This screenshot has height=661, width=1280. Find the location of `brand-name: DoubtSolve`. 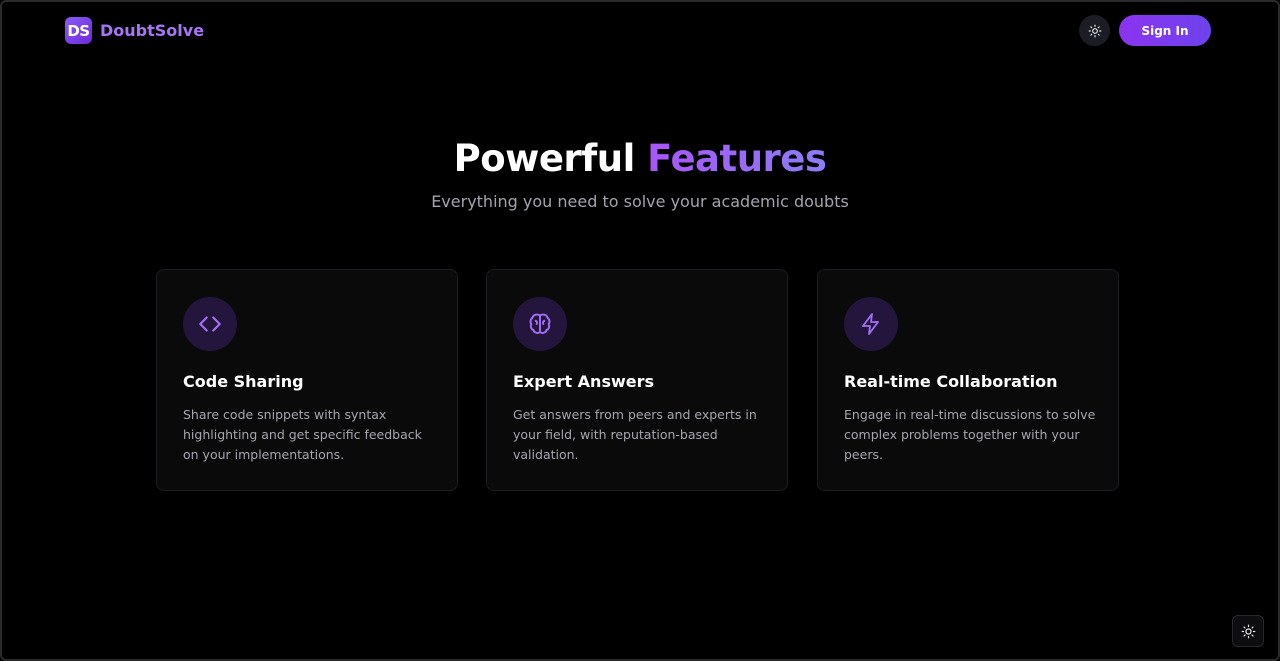

brand-name: DoubtSolve is located at coordinates (152, 30).